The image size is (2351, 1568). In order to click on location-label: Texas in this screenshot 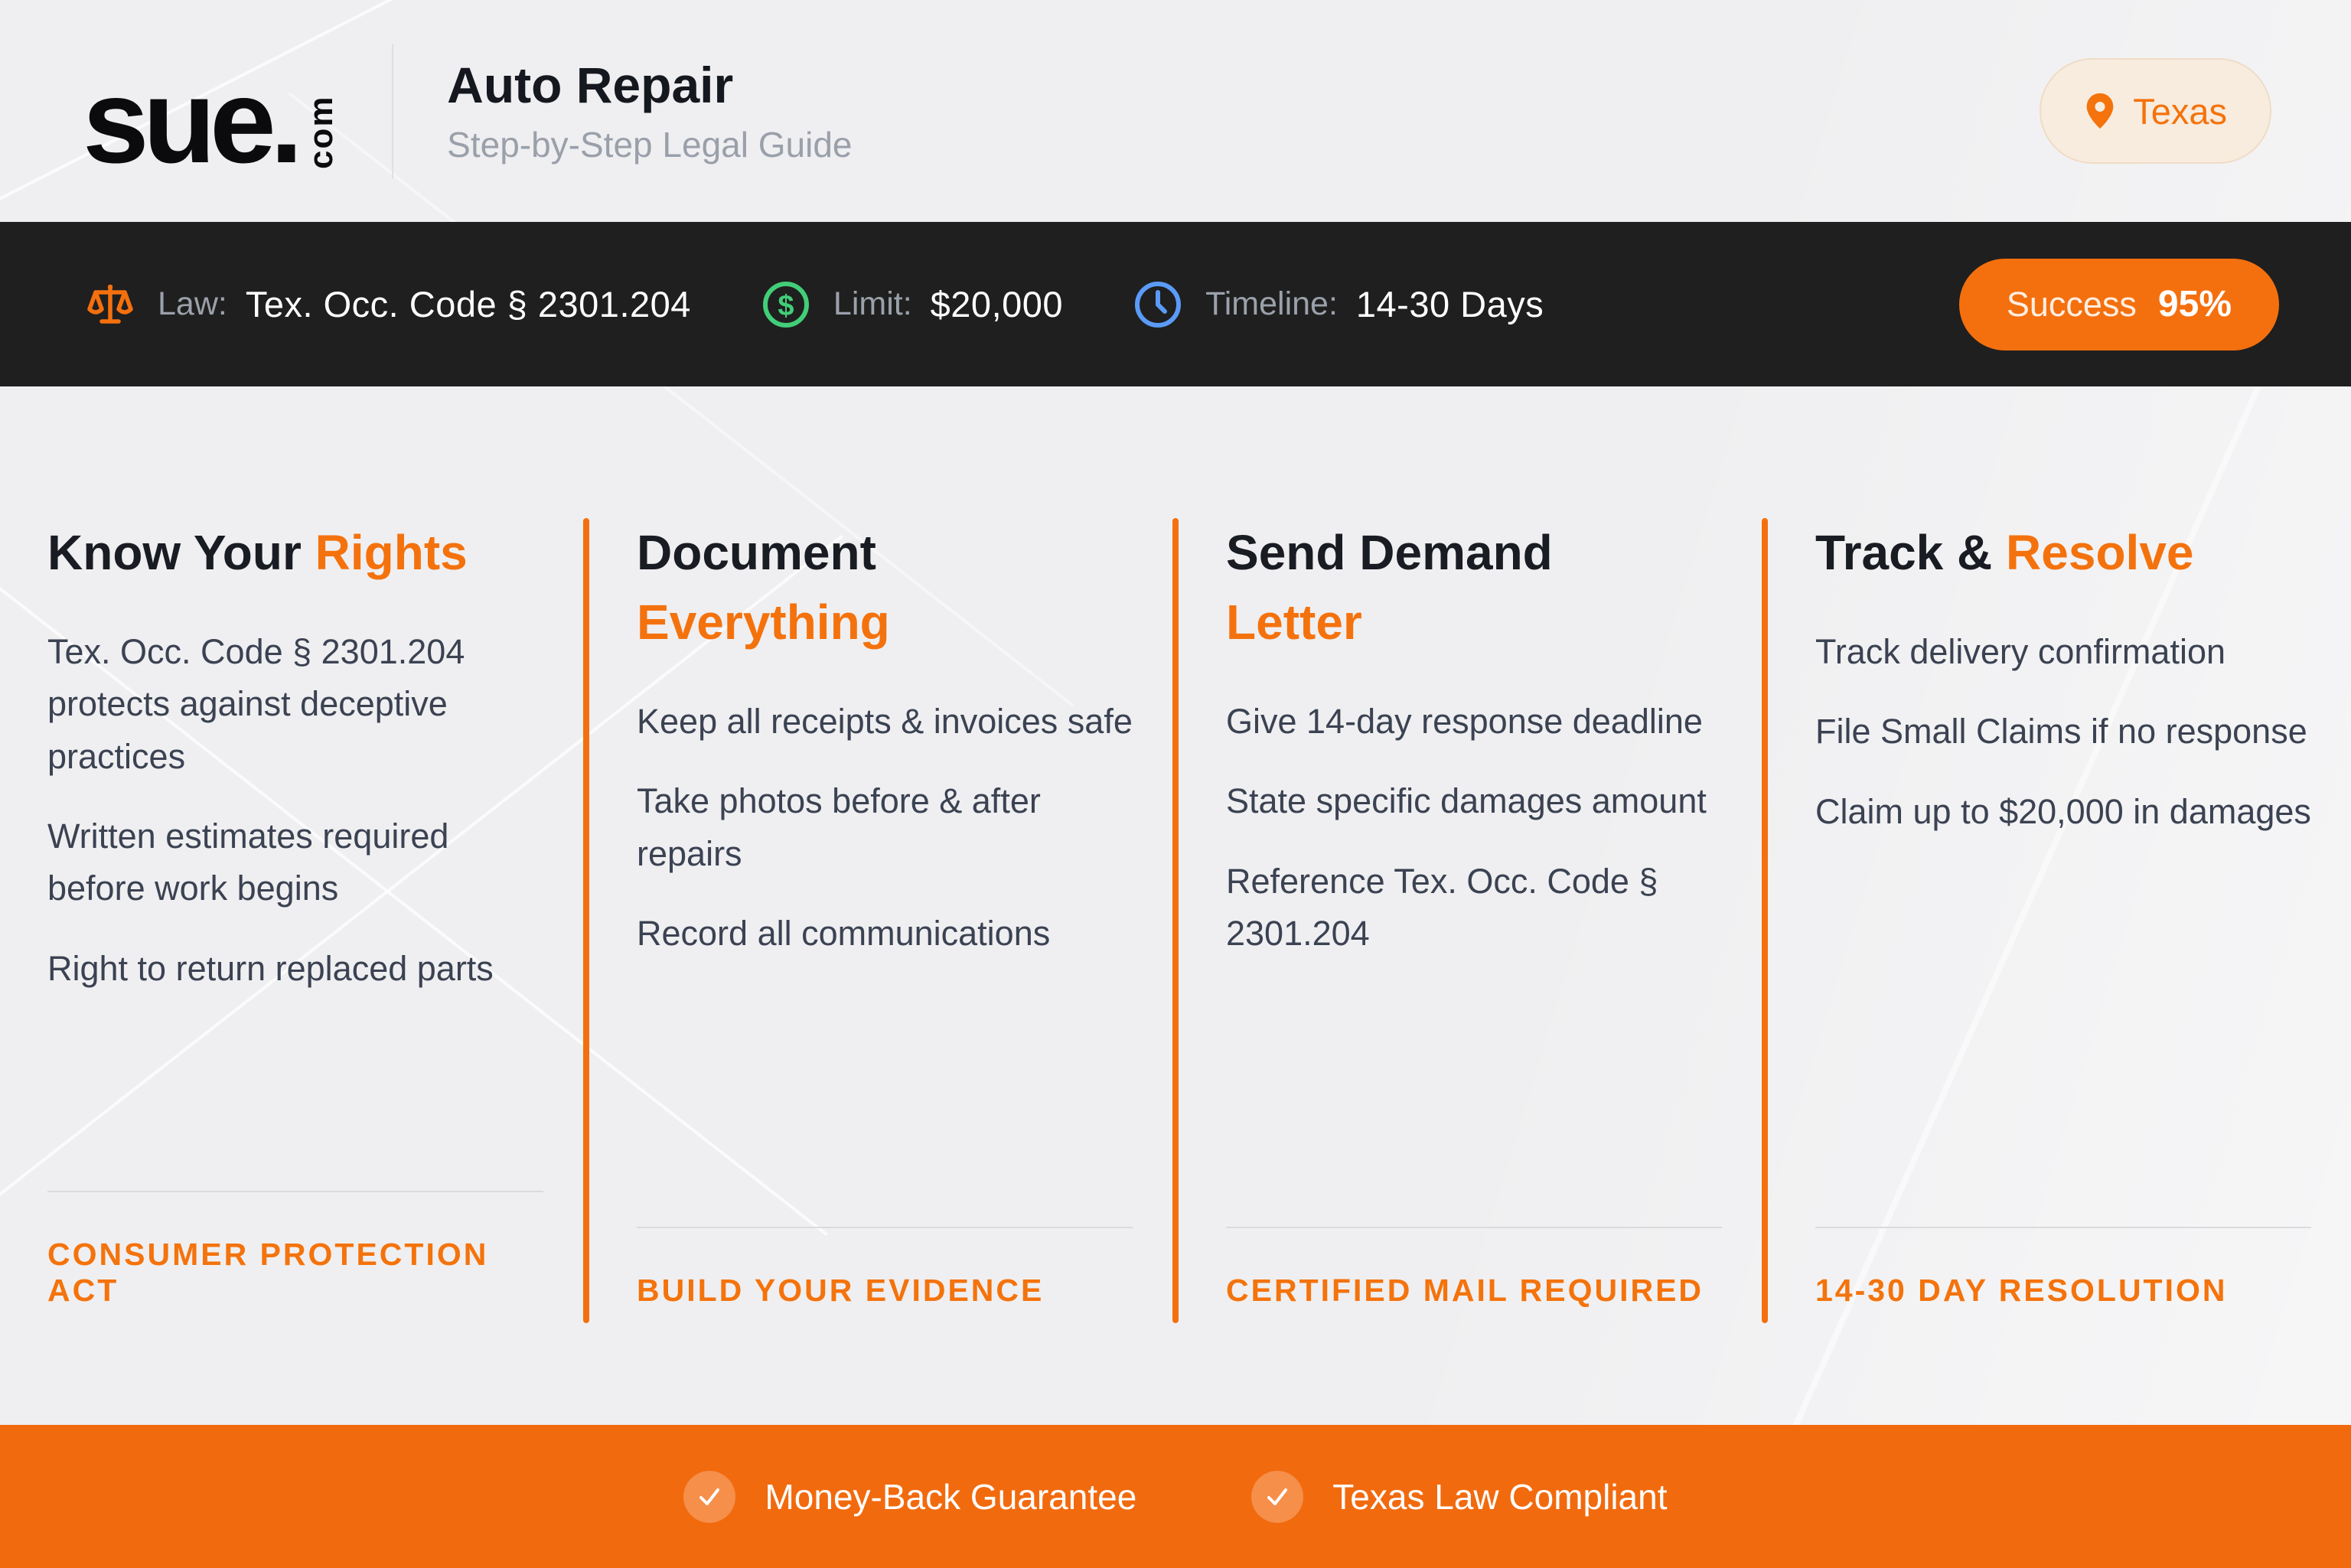, I will do `click(2180, 111)`.